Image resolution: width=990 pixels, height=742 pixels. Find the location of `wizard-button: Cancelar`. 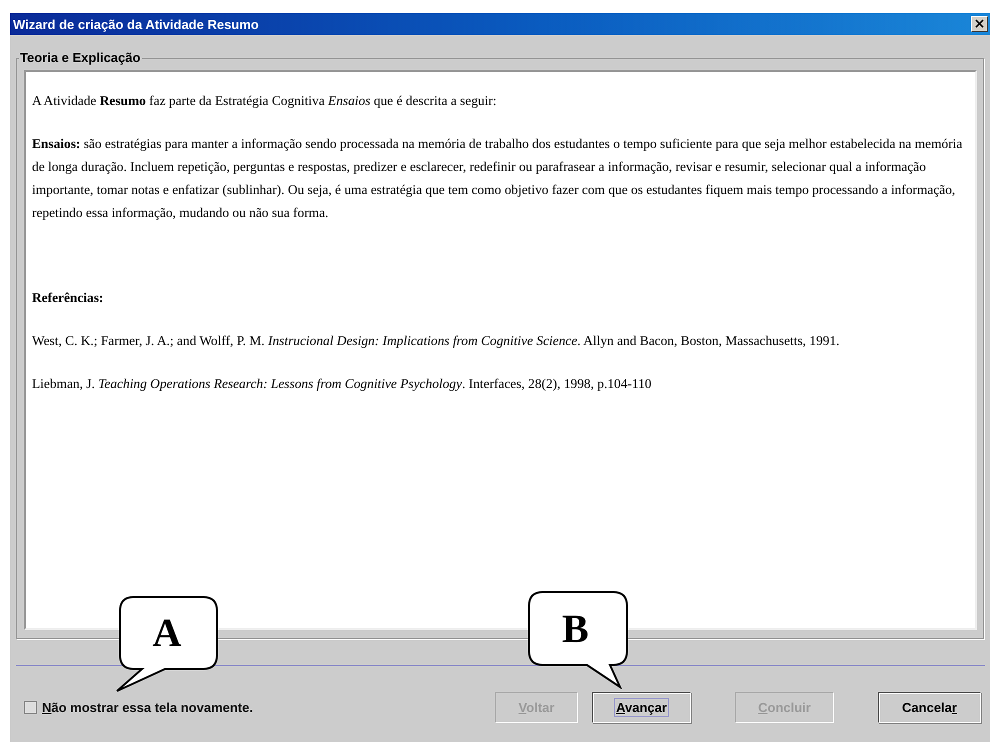

wizard-button: Cancelar is located at coordinates (929, 707).